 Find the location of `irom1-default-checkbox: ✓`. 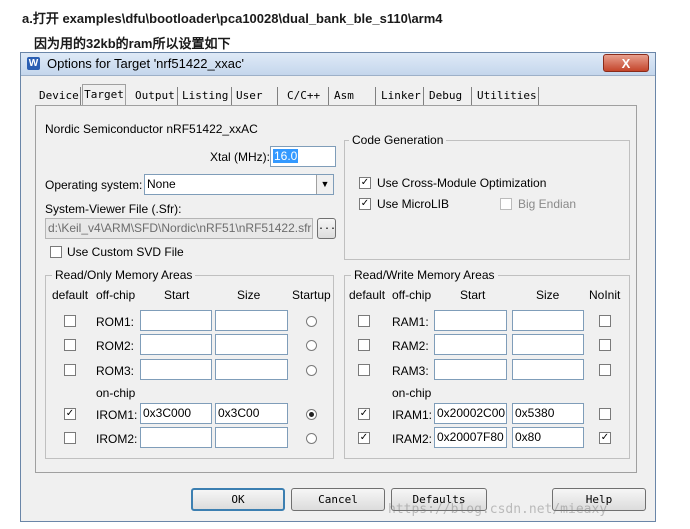

irom1-default-checkbox: ✓ is located at coordinates (70, 414).